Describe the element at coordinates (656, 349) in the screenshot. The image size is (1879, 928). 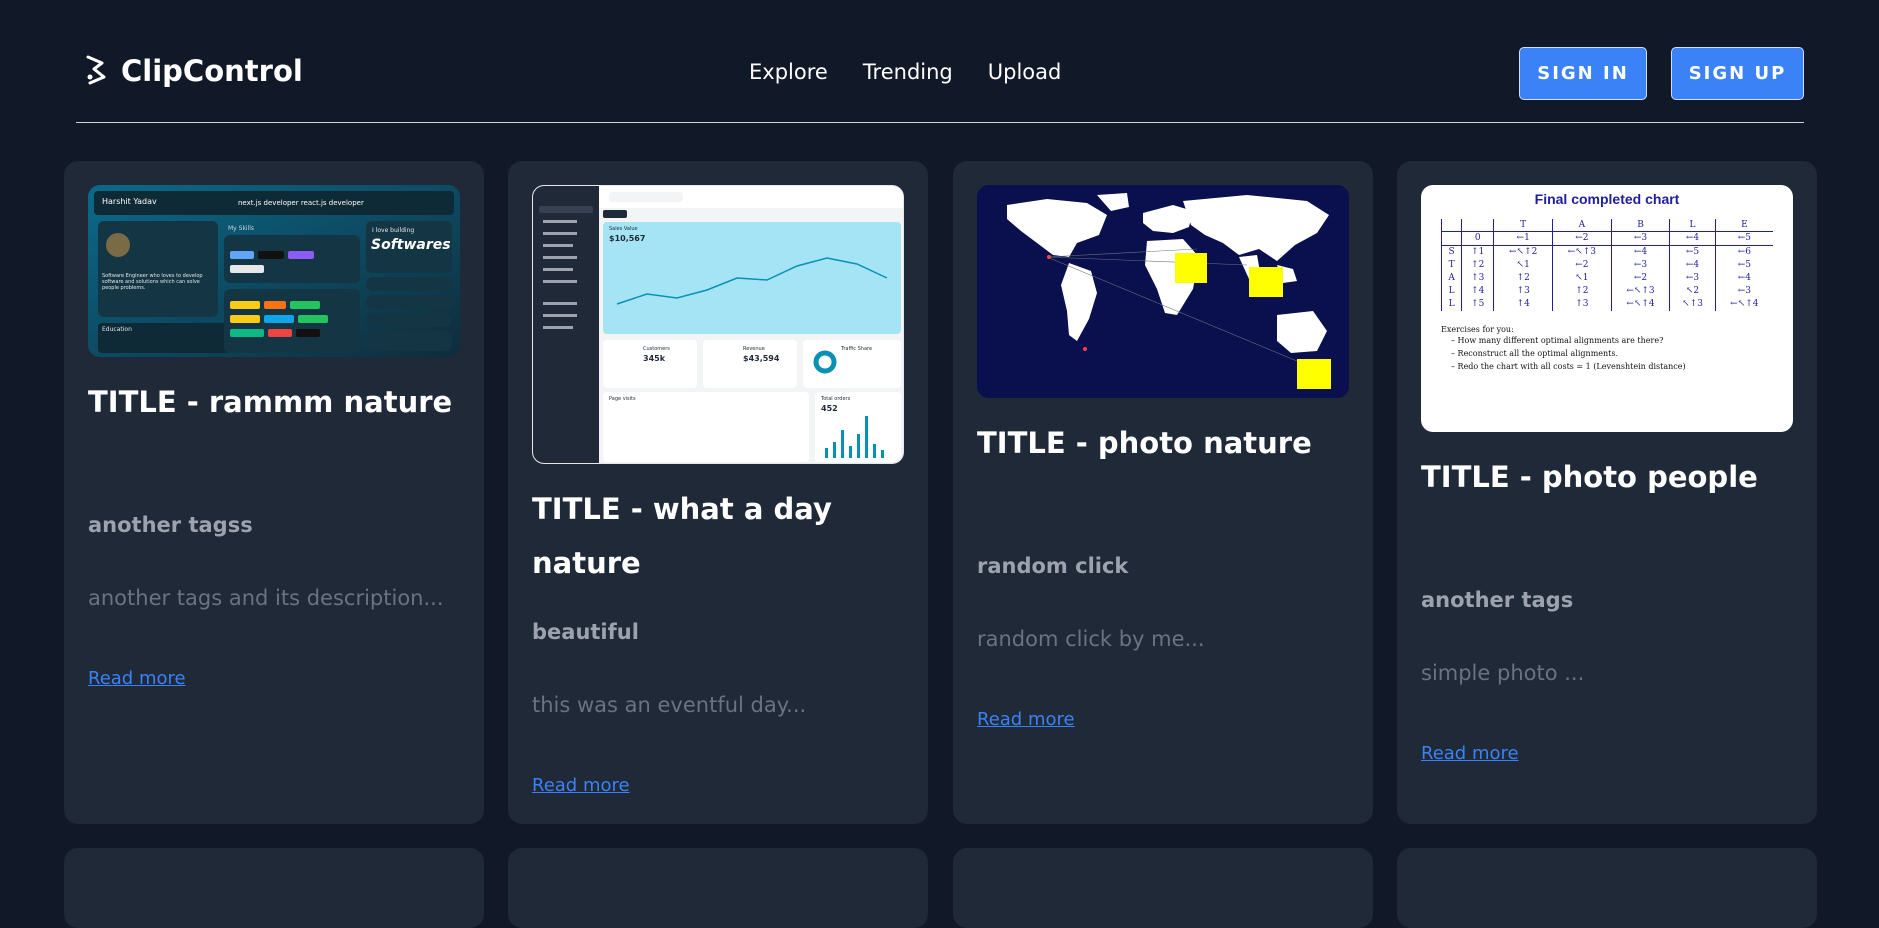
I see `customers-label: Customers` at that location.